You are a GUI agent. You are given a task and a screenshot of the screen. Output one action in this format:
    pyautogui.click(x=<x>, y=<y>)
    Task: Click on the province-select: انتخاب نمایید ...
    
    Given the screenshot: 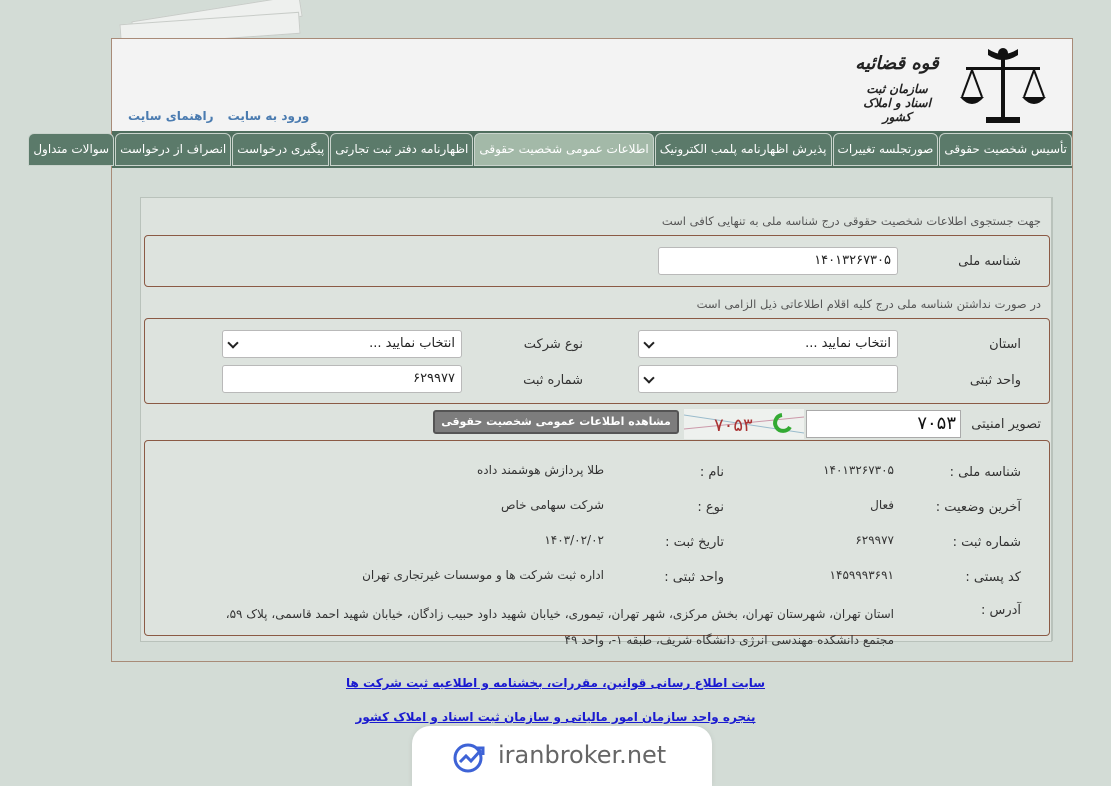 What is the action you would take?
    pyautogui.click(x=768, y=344)
    